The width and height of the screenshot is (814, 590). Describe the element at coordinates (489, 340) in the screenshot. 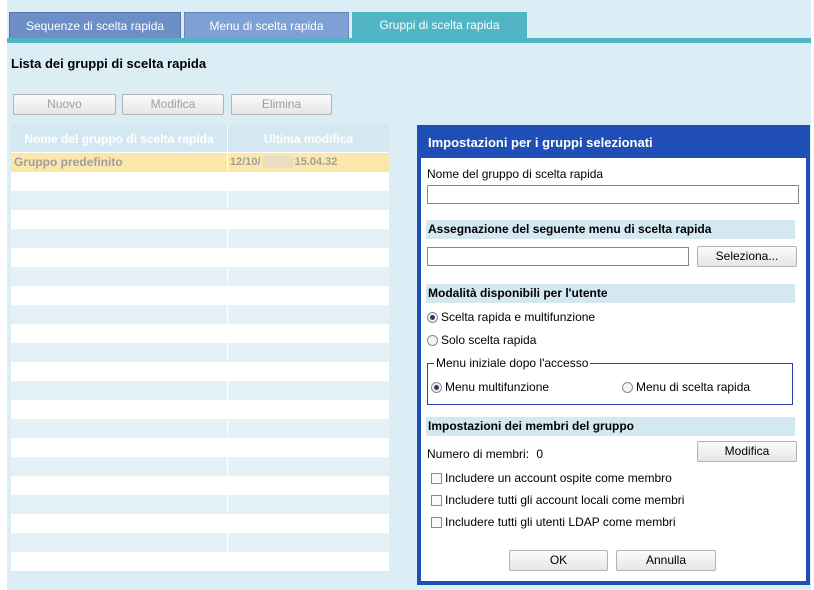

I see `mode-option-shortcut-only-label: Solo scelta rapida` at that location.